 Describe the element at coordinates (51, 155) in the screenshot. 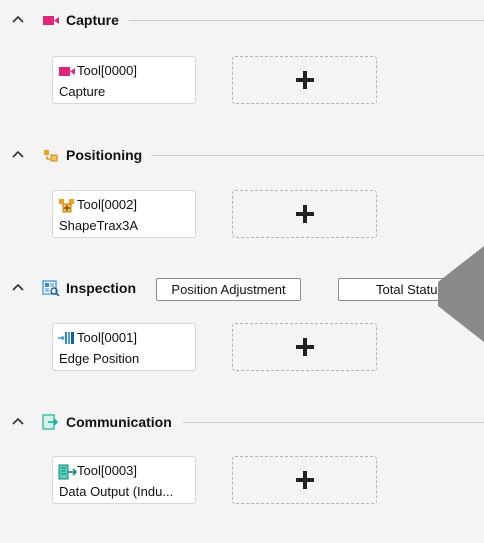

I see `positioning-icon` at that location.